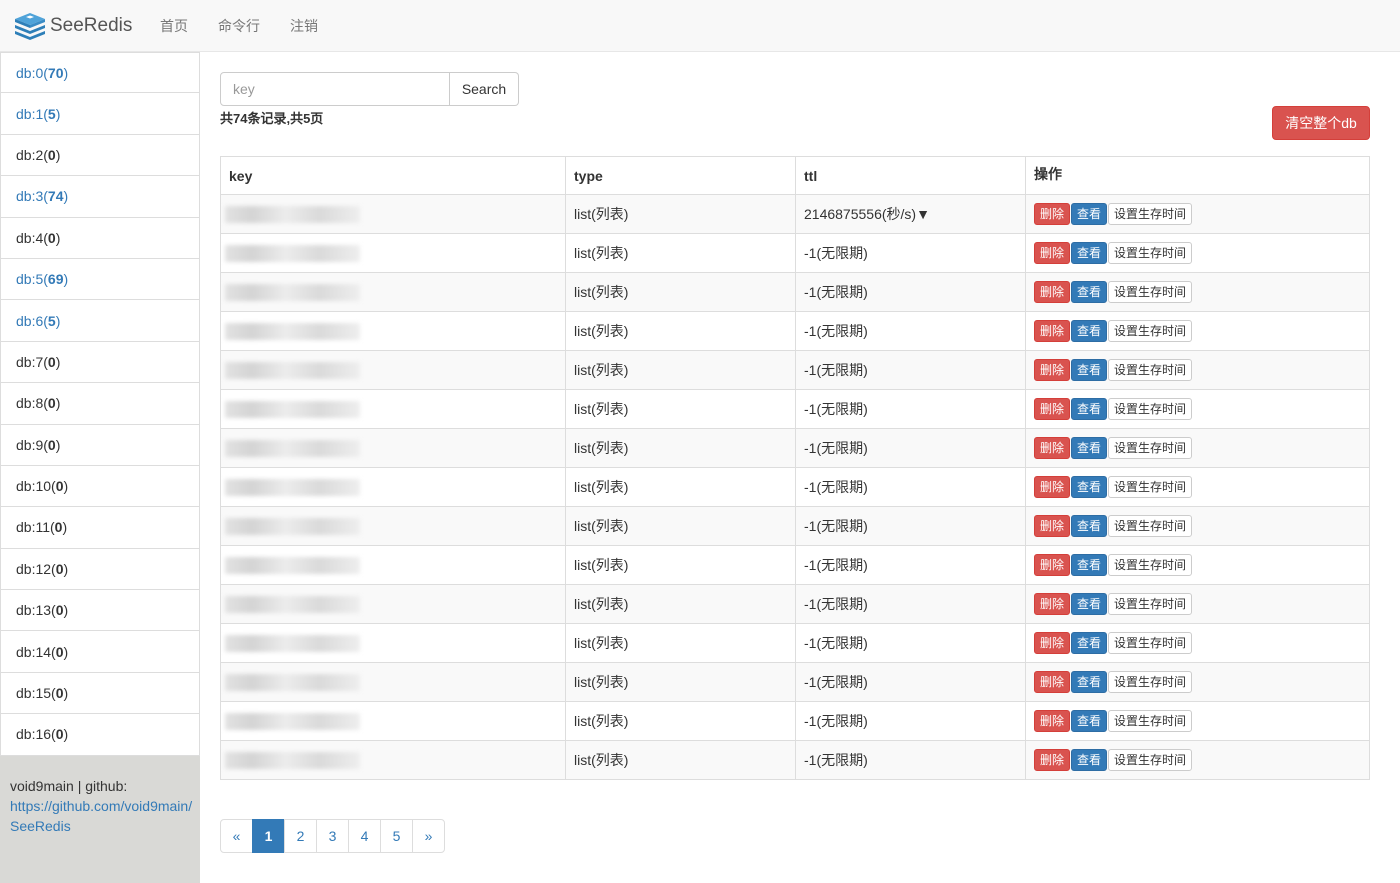 This screenshot has width=1400, height=883. What do you see at coordinates (100, 735) in the screenshot?
I see `sidebar-item-db-16: db:16(0)` at bounding box center [100, 735].